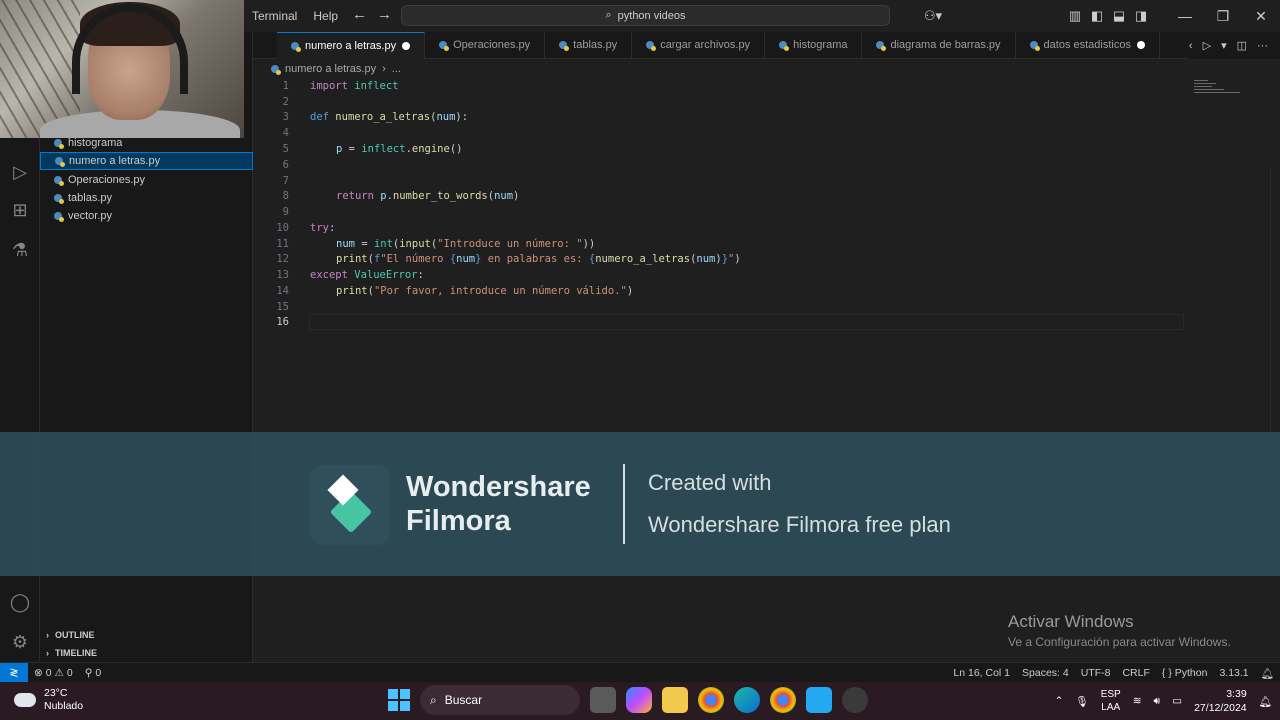 The image size is (1280, 720). I want to click on volume-icon: 🔊︎, so click(1157, 701).